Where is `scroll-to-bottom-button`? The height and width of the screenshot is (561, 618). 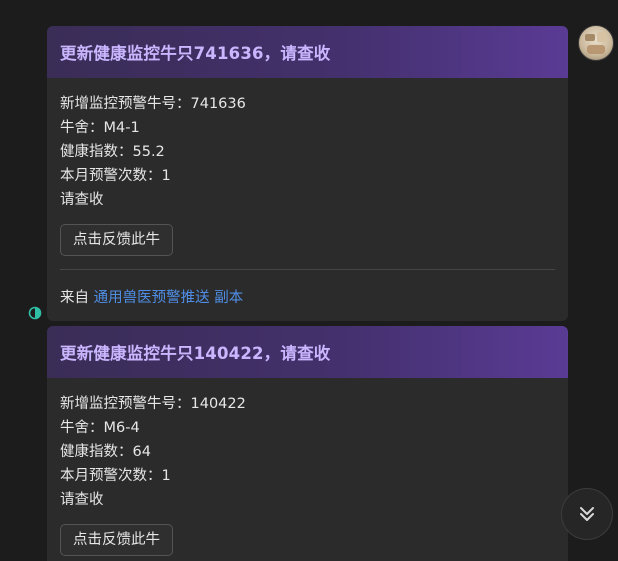 scroll-to-bottom-button is located at coordinates (587, 514).